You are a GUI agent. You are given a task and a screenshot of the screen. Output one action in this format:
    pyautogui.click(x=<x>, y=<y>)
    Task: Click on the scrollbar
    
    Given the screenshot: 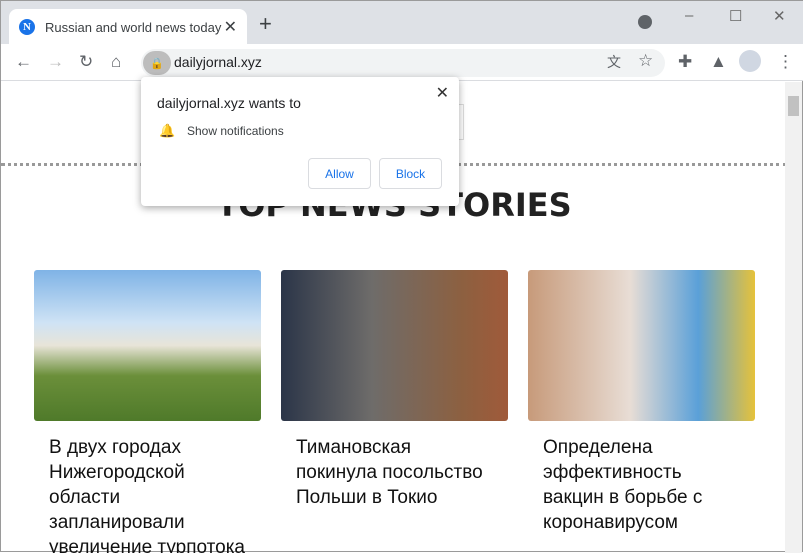 What is the action you would take?
    pyautogui.click(x=793, y=317)
    